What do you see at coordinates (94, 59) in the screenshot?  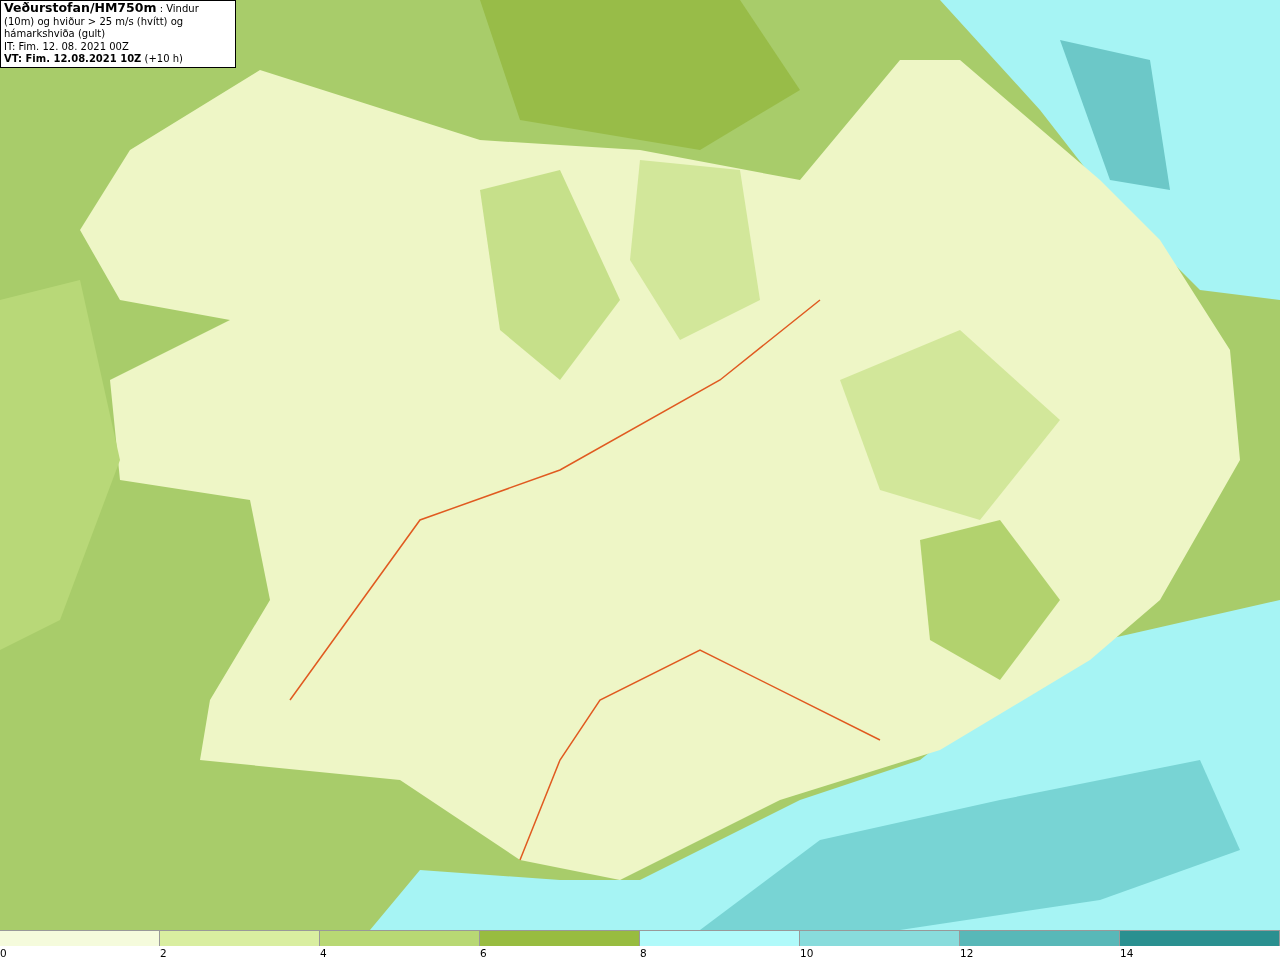 I see `timestamp-text: VT: Fim. 12.08.2021 10Z (+10 h)` at bounding box center [94, 59].